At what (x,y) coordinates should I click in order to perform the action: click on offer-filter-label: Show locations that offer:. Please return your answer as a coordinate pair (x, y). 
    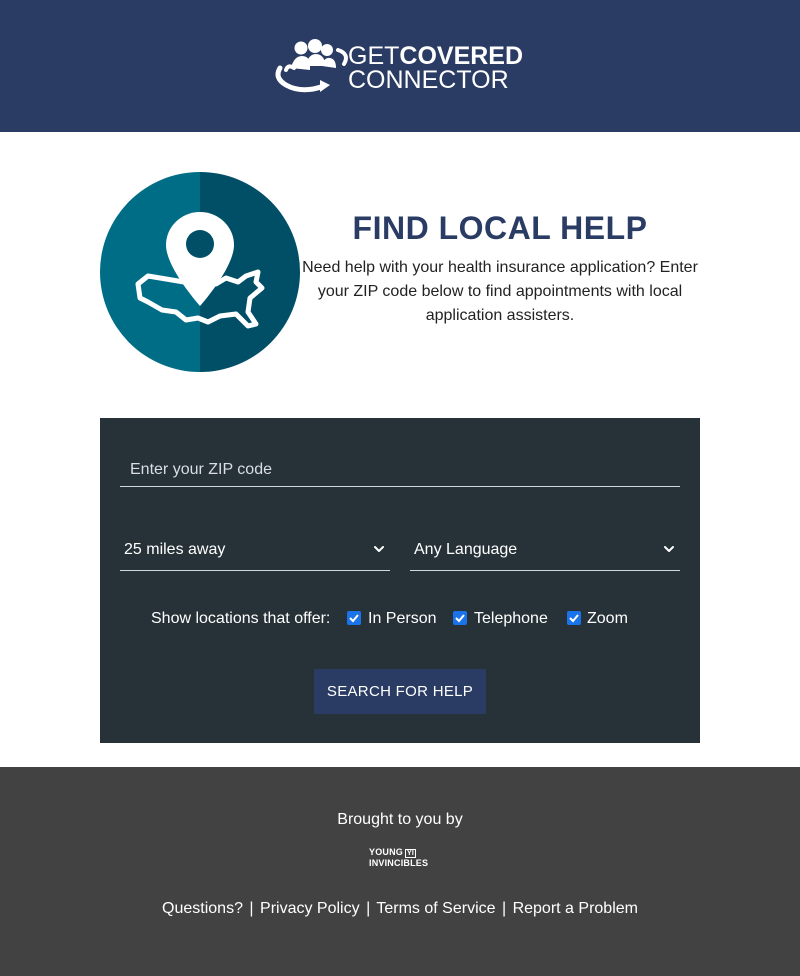
    Looking at the image, I should click on (241, 618).